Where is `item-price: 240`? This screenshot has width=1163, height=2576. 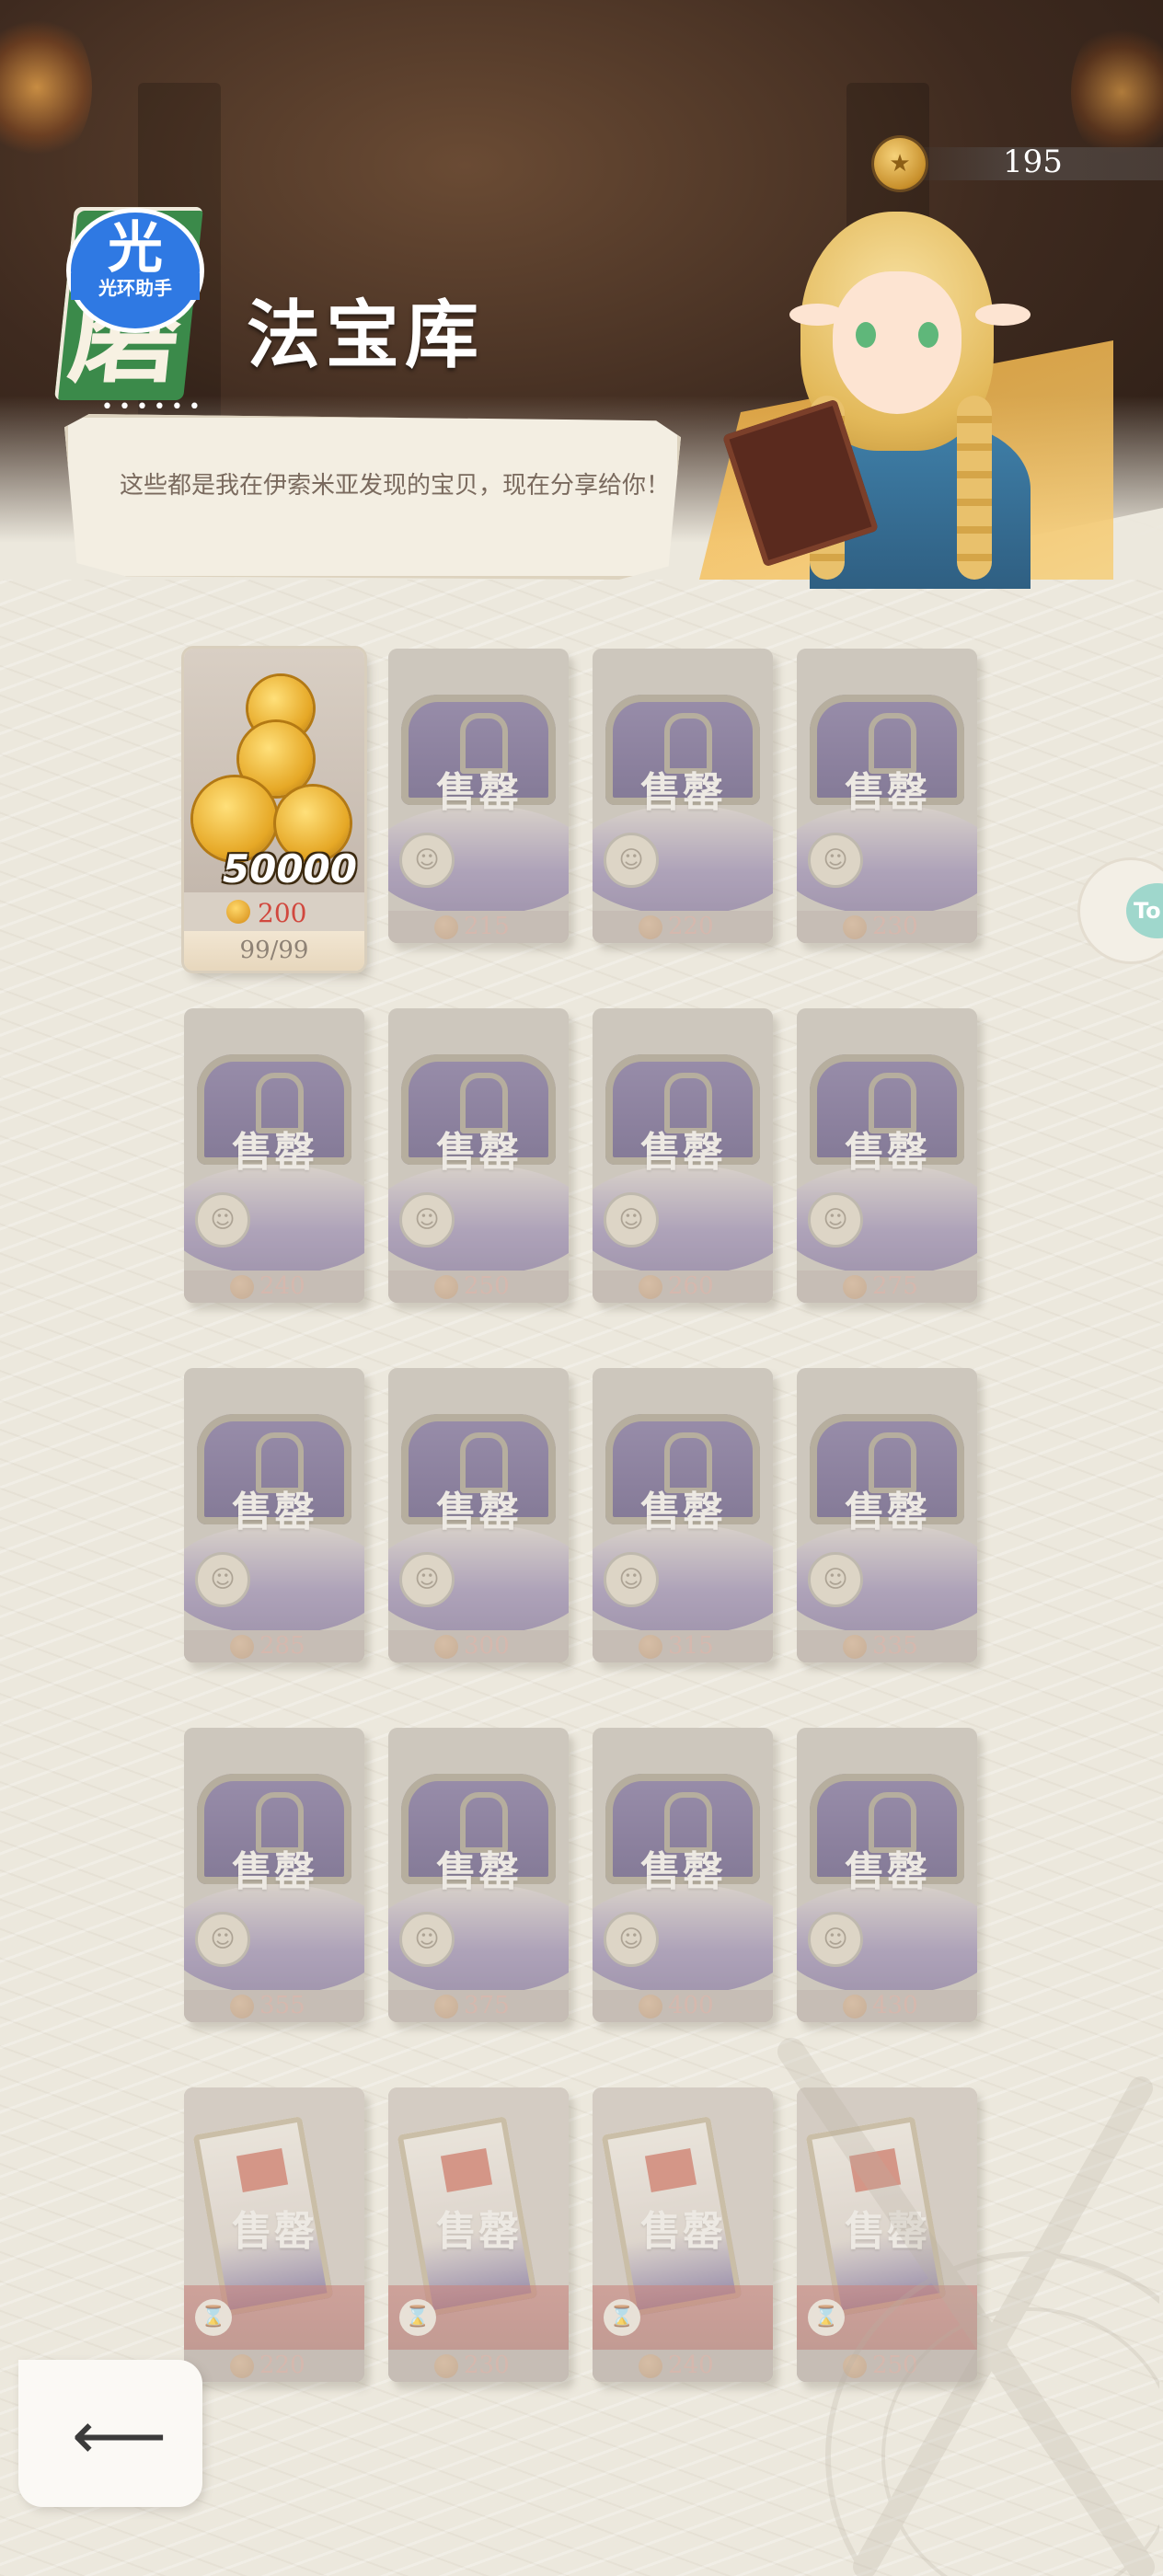 item-price: 240 is located at coordinates (282, 1286).